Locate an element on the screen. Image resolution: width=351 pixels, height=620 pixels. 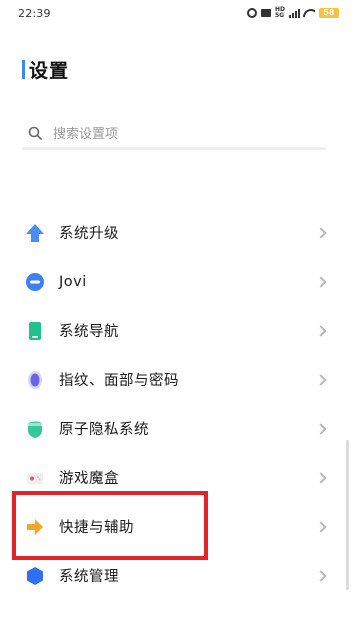
menu-item-fingerprint-face-password: 指纹、面部与密码 is located at coordinates (175, 379).